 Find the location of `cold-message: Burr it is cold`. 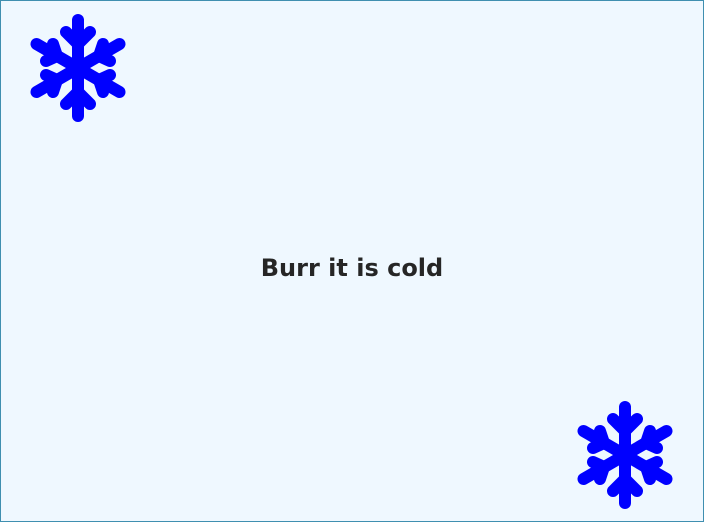

cold-message: Burr it is cold is located at coordinates (352, 268).